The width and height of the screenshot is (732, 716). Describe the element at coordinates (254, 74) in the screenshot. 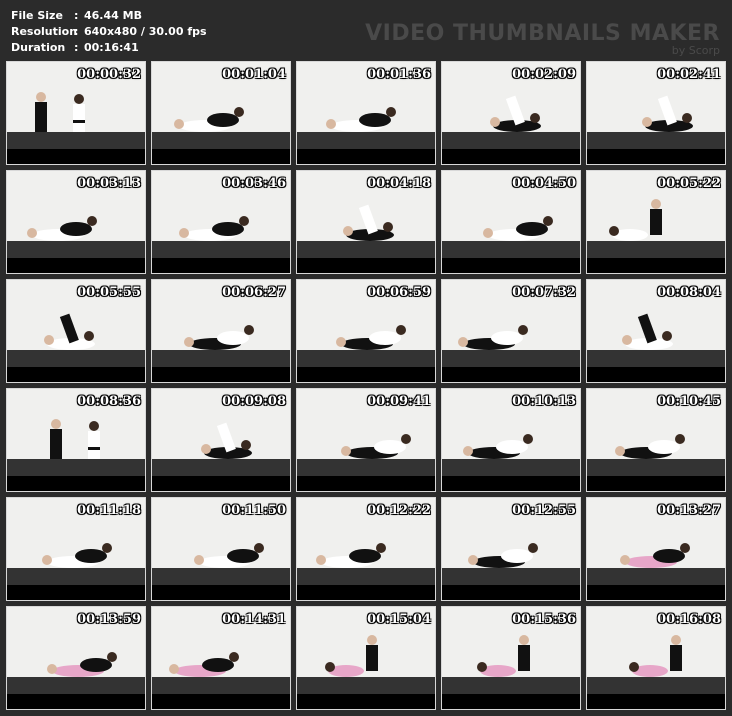

I see `timestamp: 00:01:04` at that location.